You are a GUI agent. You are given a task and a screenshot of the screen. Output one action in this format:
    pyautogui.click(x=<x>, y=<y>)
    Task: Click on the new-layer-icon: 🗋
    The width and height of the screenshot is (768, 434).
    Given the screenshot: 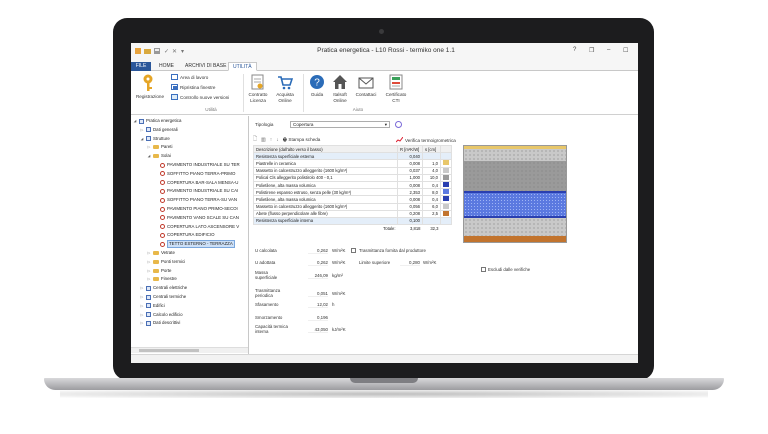 What is the action you would take?
    pyautogui.click(x=255, y=140)
    